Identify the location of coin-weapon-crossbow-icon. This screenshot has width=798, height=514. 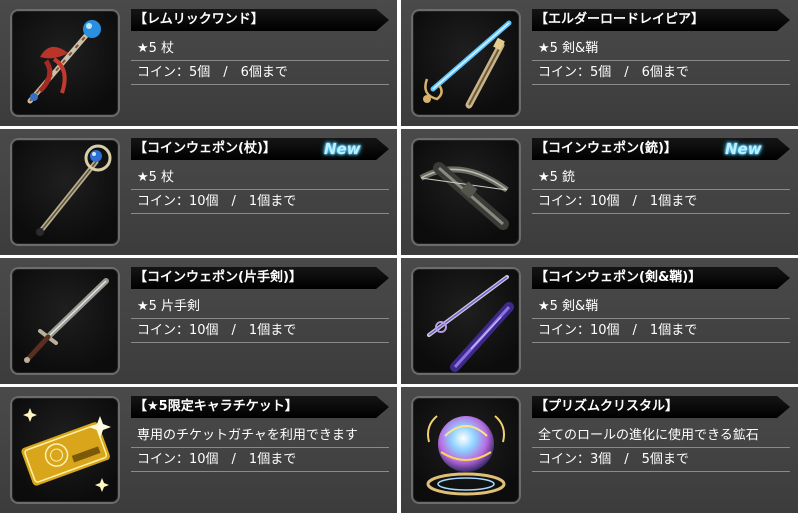
(466, 192).